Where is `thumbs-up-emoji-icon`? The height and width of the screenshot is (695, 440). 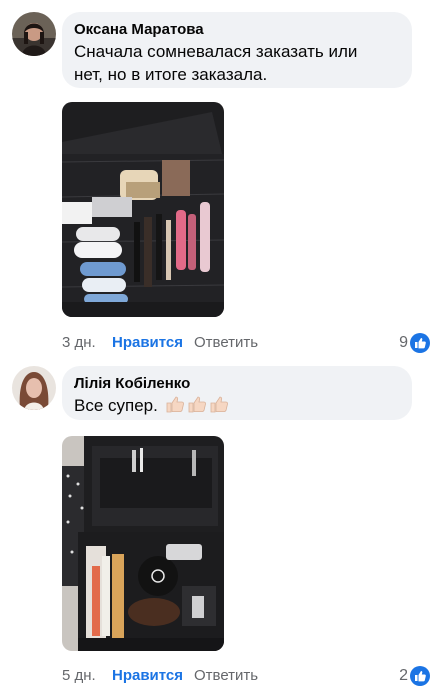 thumbs-up-emoji-icon is located at coordinates (197, 404).